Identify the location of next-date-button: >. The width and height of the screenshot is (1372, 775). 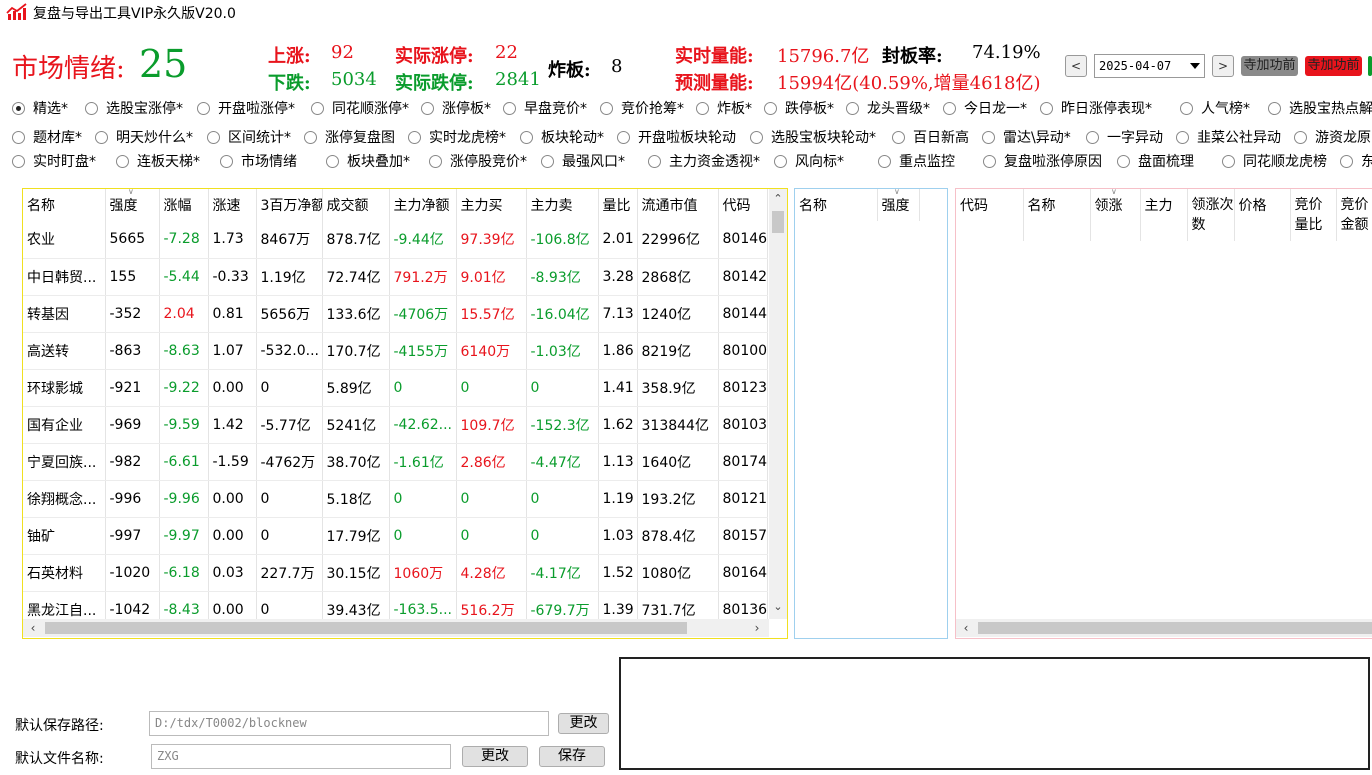
(1223, 66).